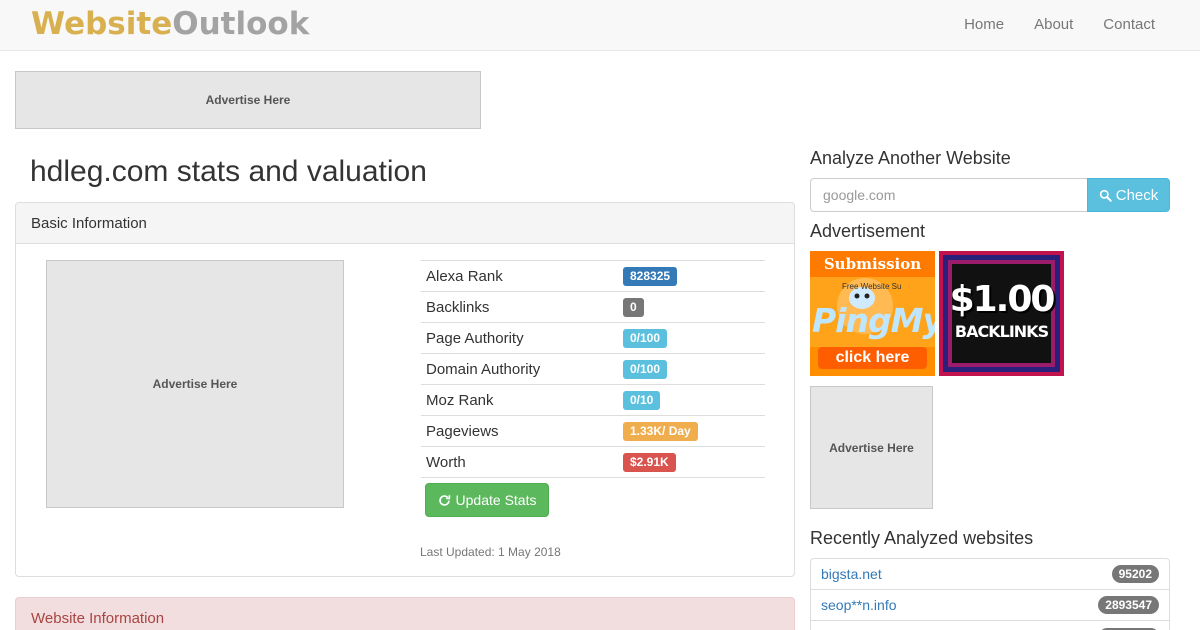 The width and height of the screenshot is (1200, 630). I want to click on brand-logo: WebsiteOutlook, so click(170, 24).